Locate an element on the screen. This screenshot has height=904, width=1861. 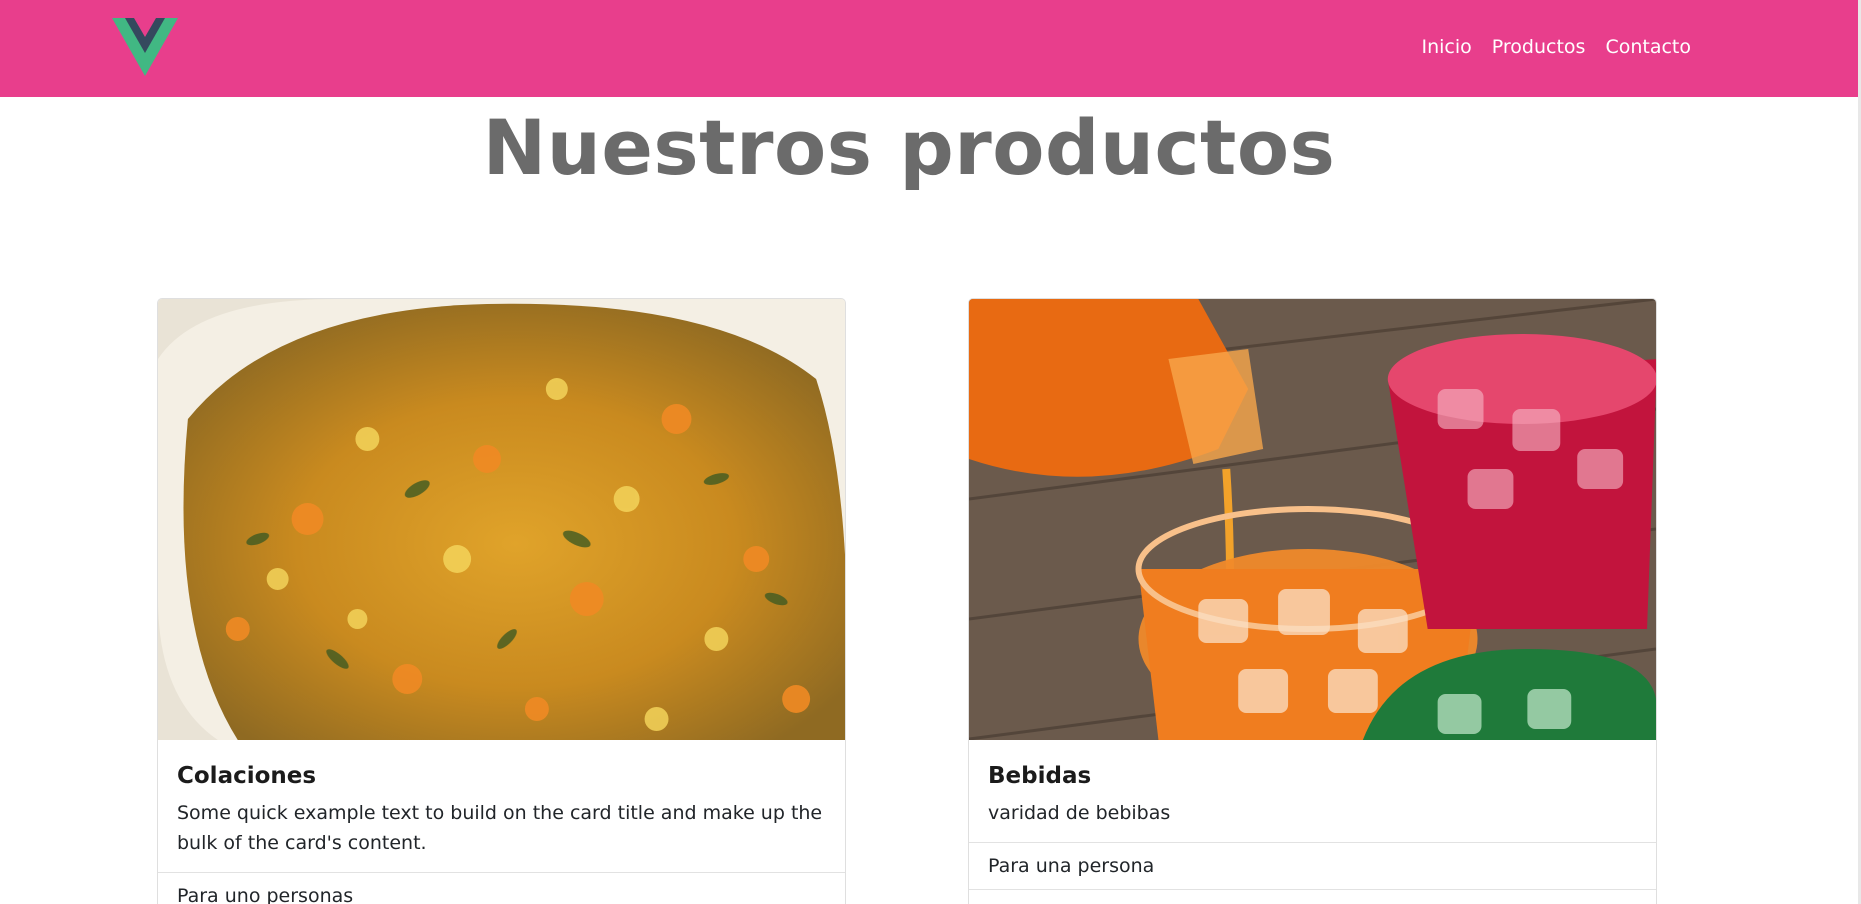
navbar: Inicio Productos Contacto is located at coordinates (929, 48).